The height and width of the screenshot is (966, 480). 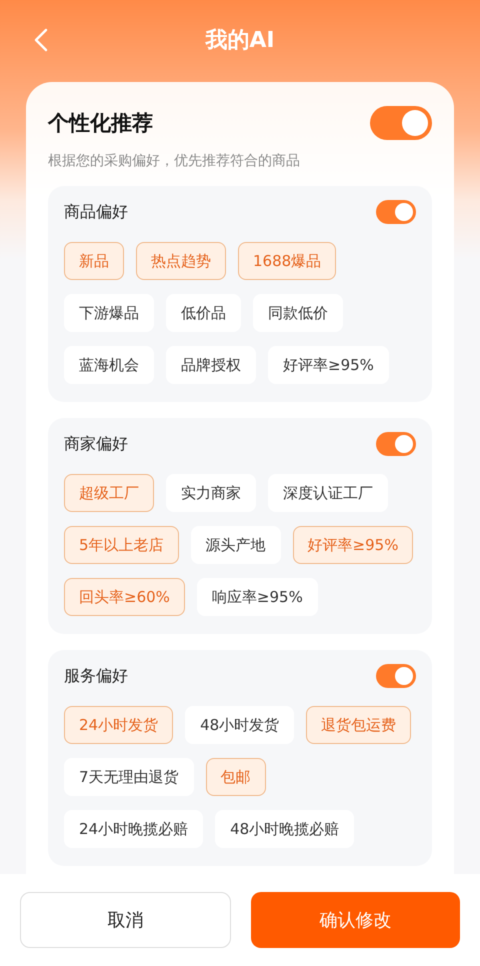 What do you see at coordinates (284, 829) in the screenshot?
I see `tag-chip: 48小时晚揽必赔` at bounding box center [284, 829].